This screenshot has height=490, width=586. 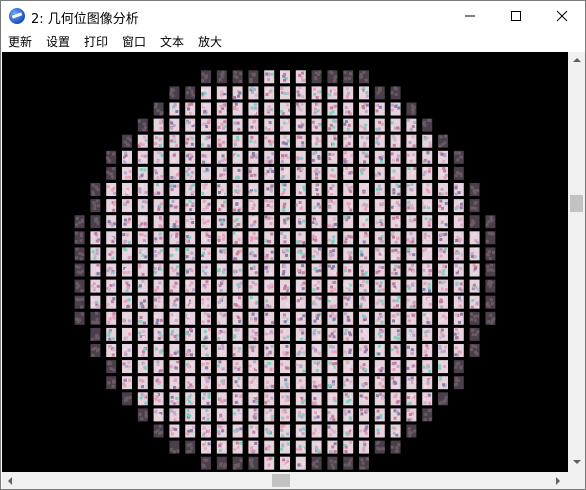 What do you see at coordinates (558, 481) in the screenshot?
I see `scroll-right-icon` at bounding box center [558, 481].